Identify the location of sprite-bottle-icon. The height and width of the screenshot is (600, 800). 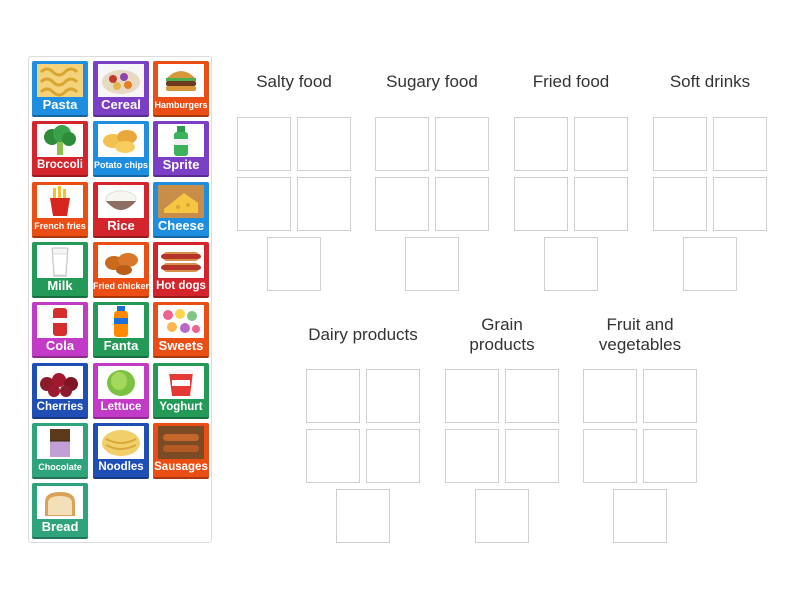
(181, 141).